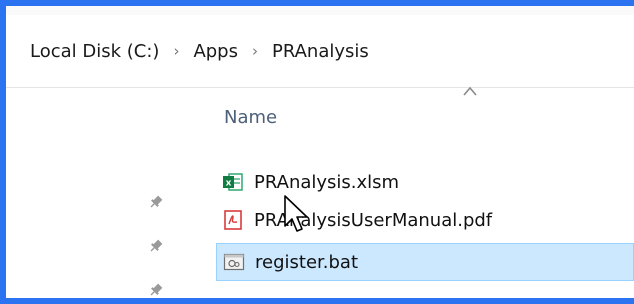 The image size is (634, 304). I want to click on file-row-register-bat: register.bat, so click(425, 262).